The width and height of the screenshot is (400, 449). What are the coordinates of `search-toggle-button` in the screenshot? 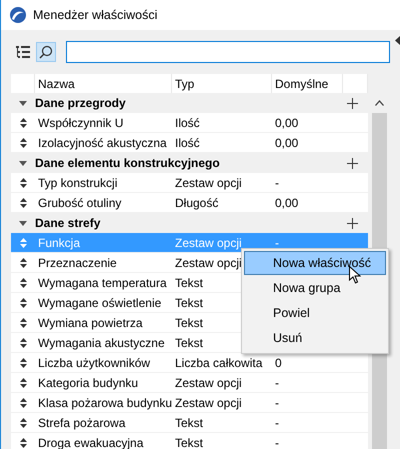 It's located at (46, 52).